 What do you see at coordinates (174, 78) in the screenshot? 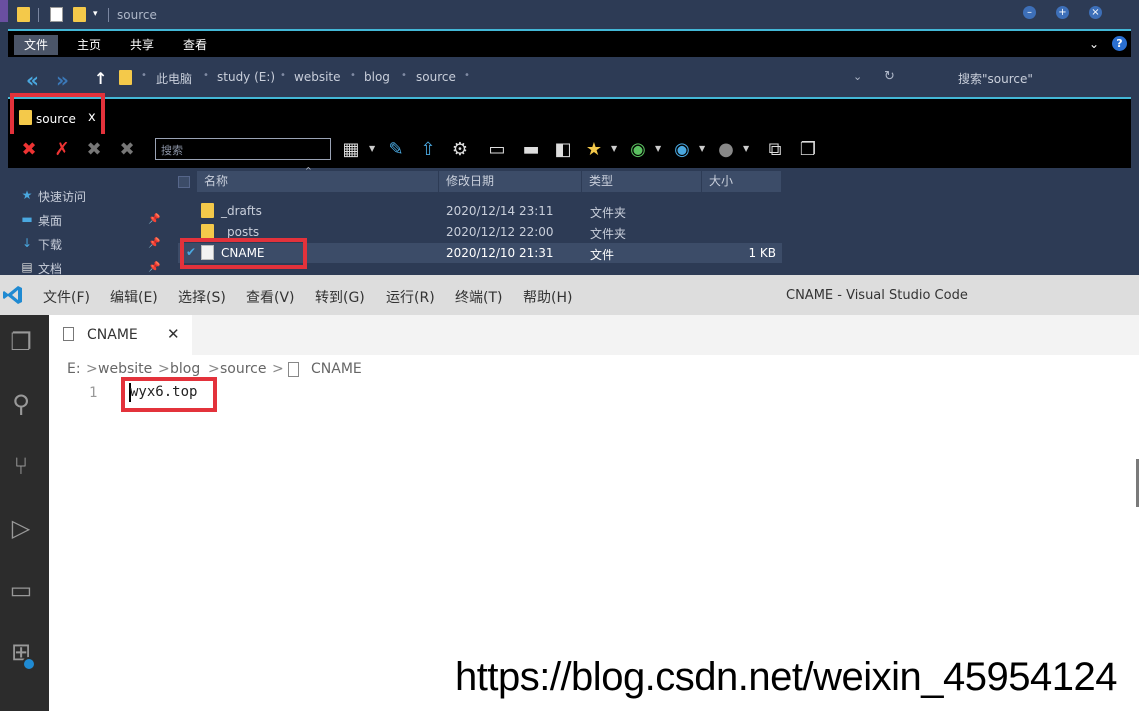
I see `breadcrumb-this-pc: 此电脑` at bounding box center [174, 78].